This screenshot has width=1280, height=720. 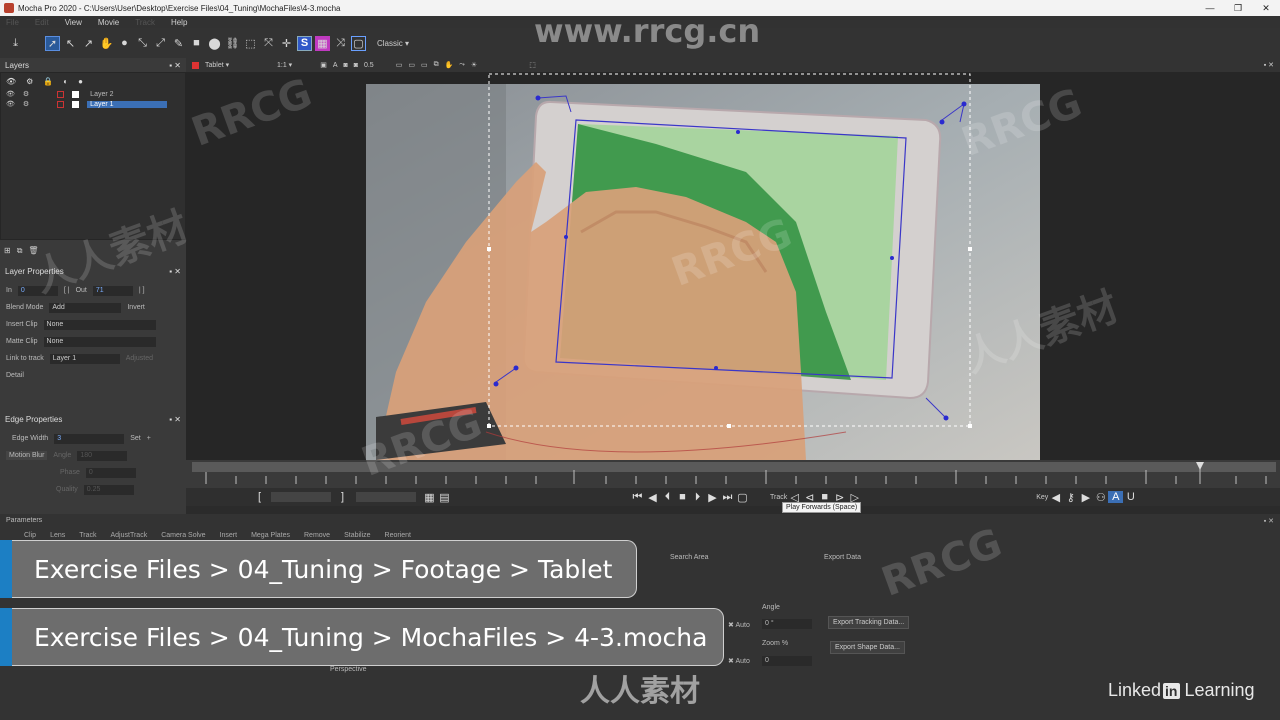 I want to click on cache-icon: ▦, so click(x=429, y=497).